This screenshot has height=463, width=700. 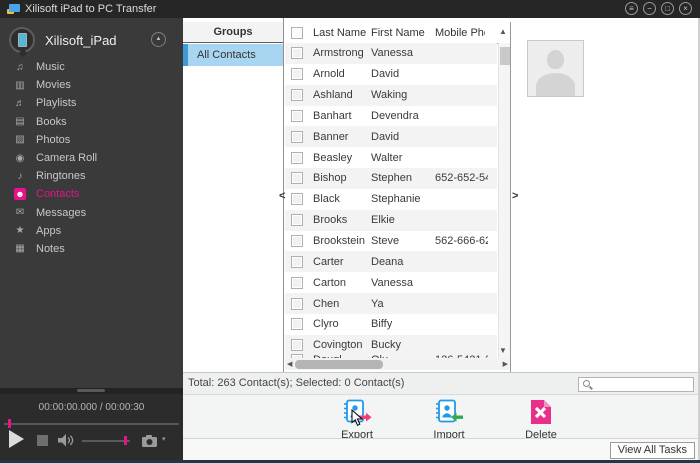 What do you see at coordinates (636, 384) in the screenshot?
I see `search-input` at bounding box center [636, 384].